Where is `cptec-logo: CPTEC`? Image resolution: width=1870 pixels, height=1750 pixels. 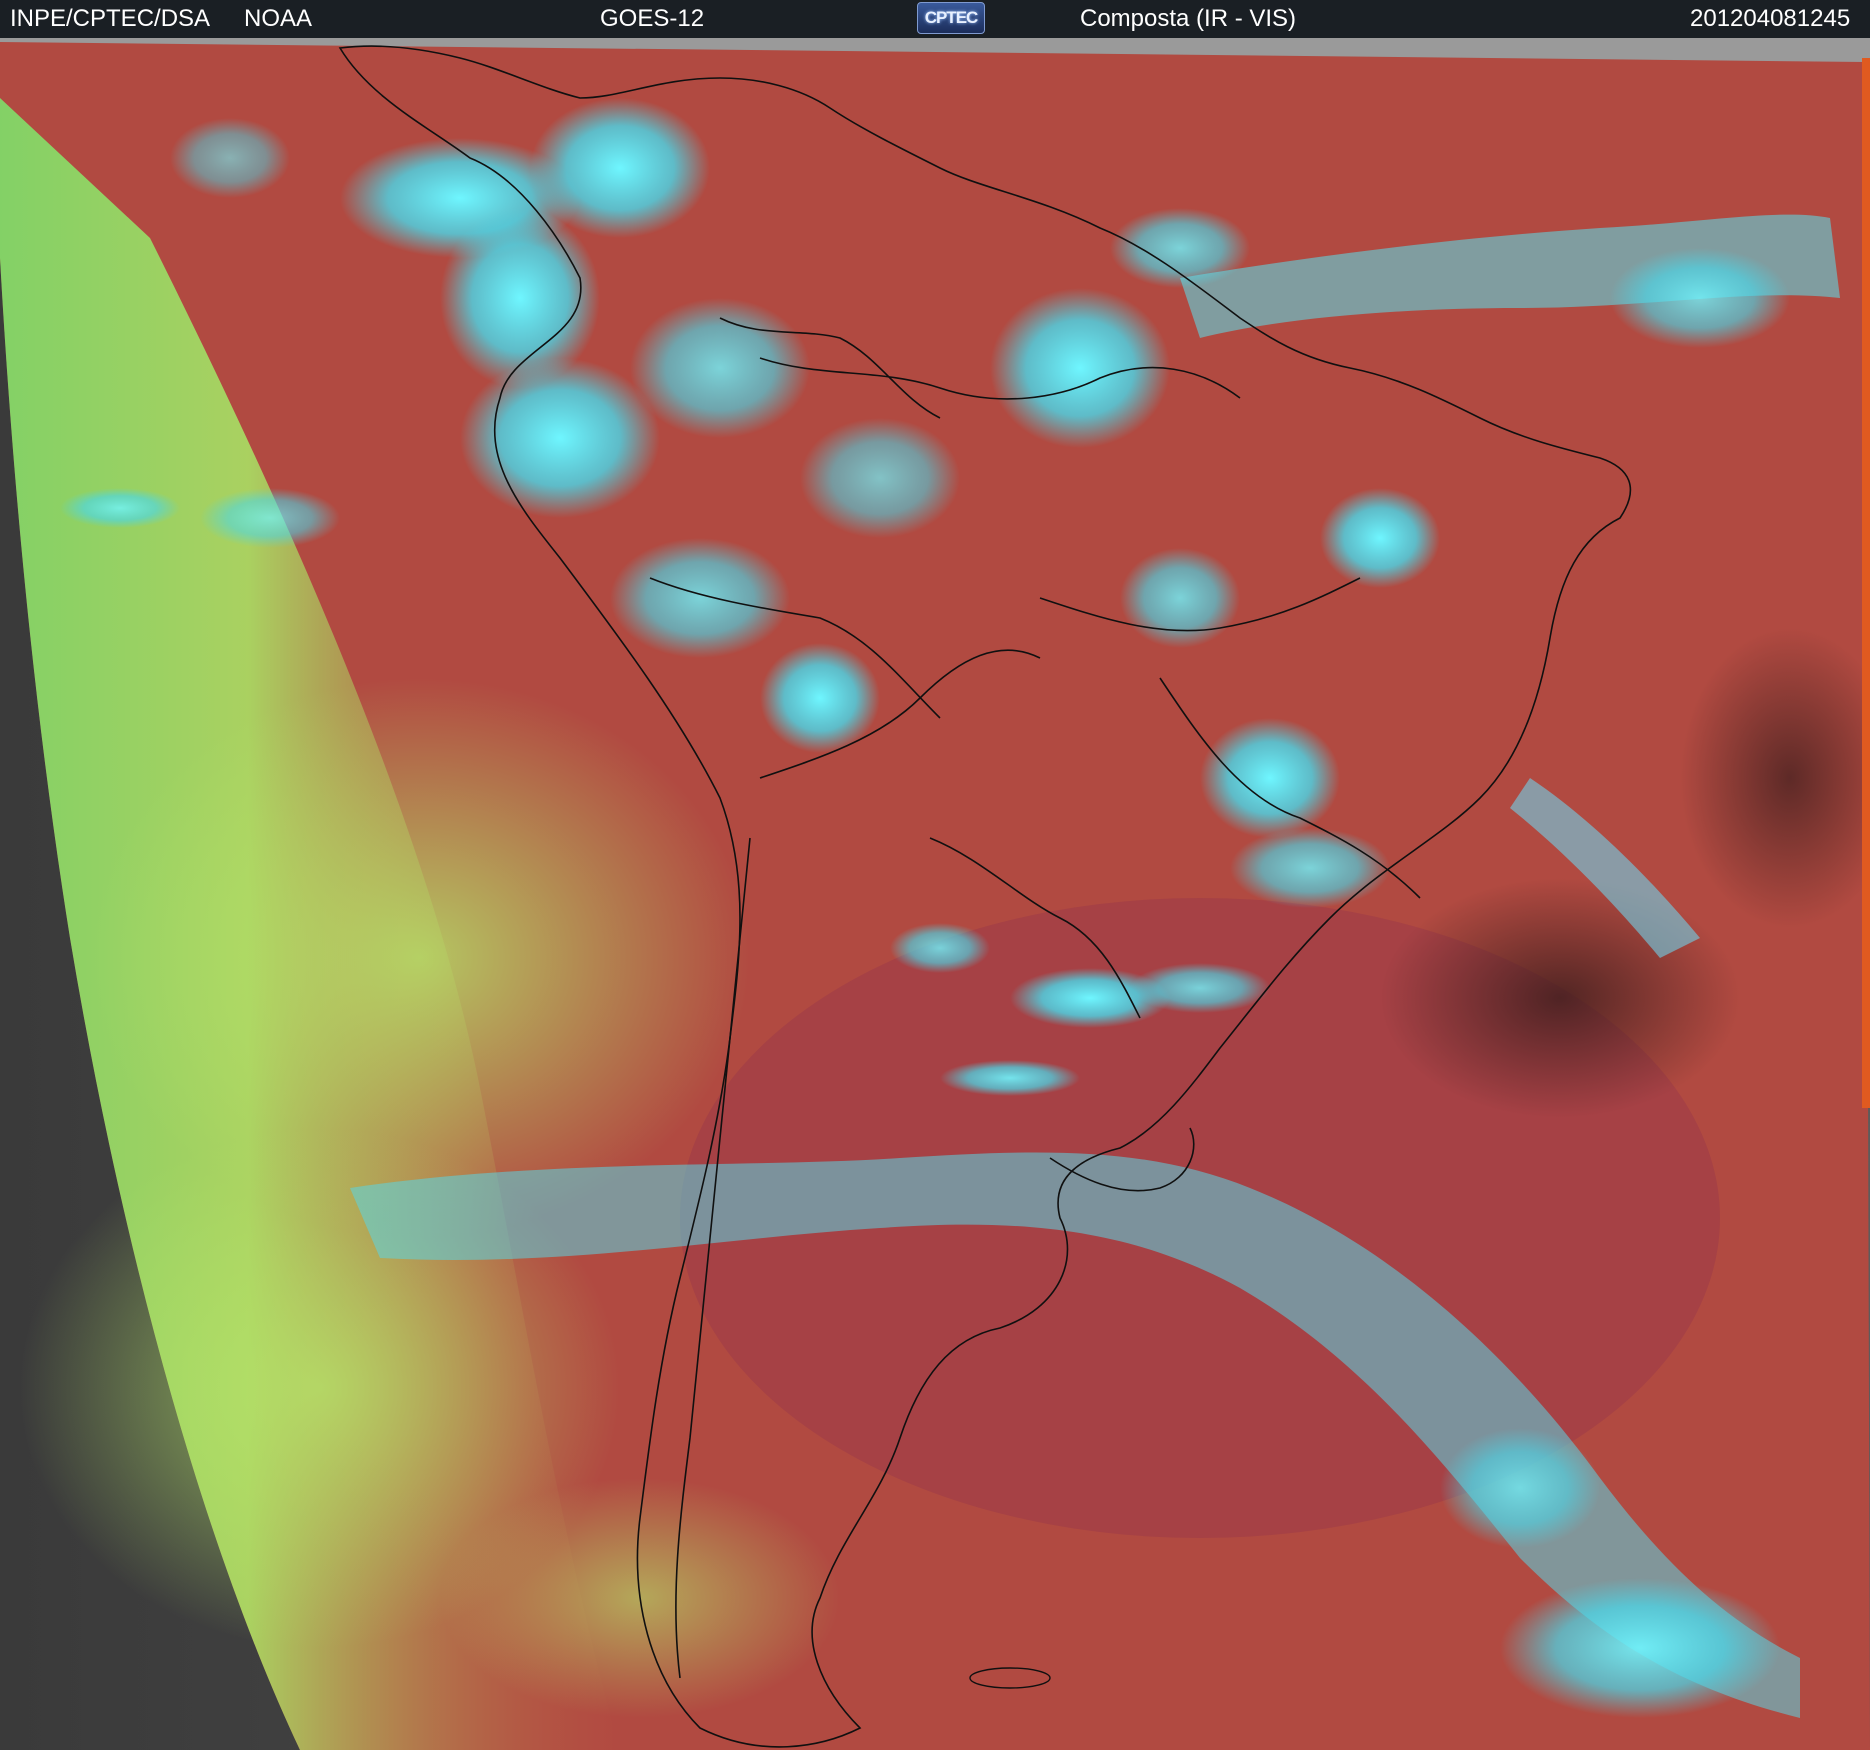
cptec-logo: CPTEC is located at coordinates (951, 18).